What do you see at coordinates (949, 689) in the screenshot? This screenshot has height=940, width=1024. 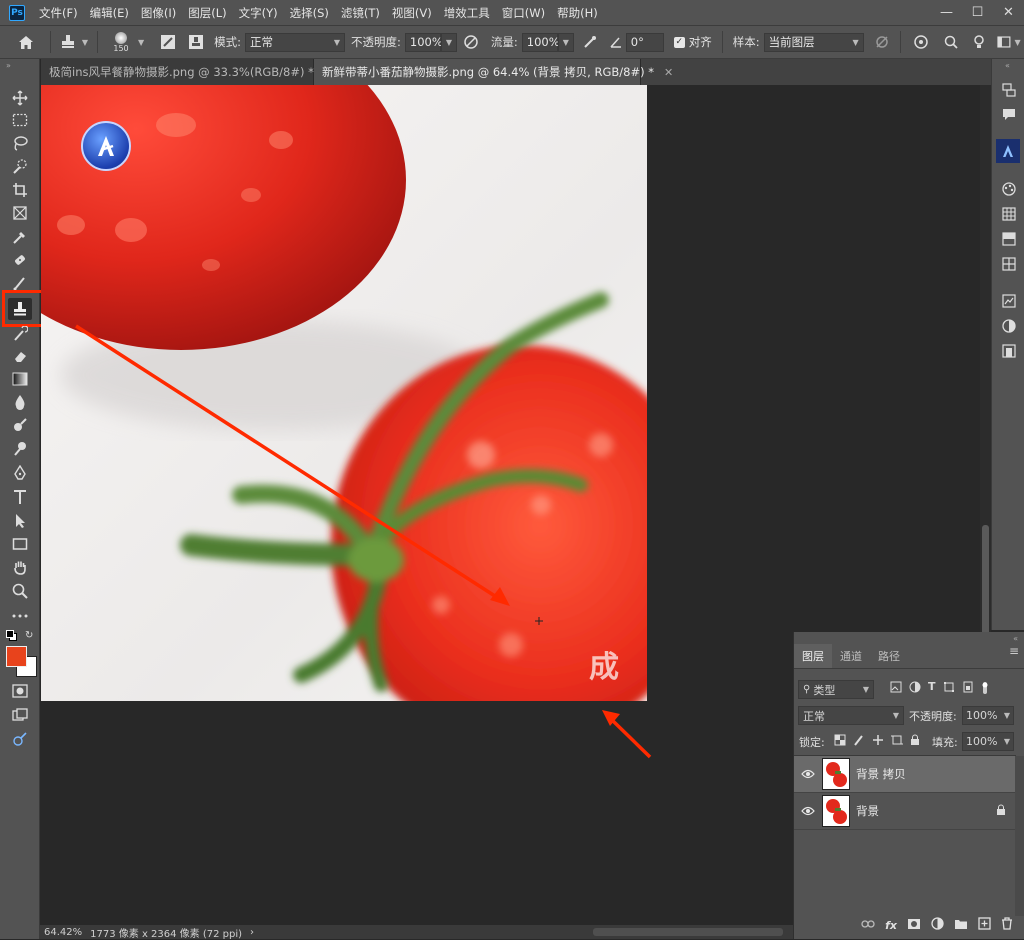 I see `filter-shape-icon` at bounding box center [949, 689].